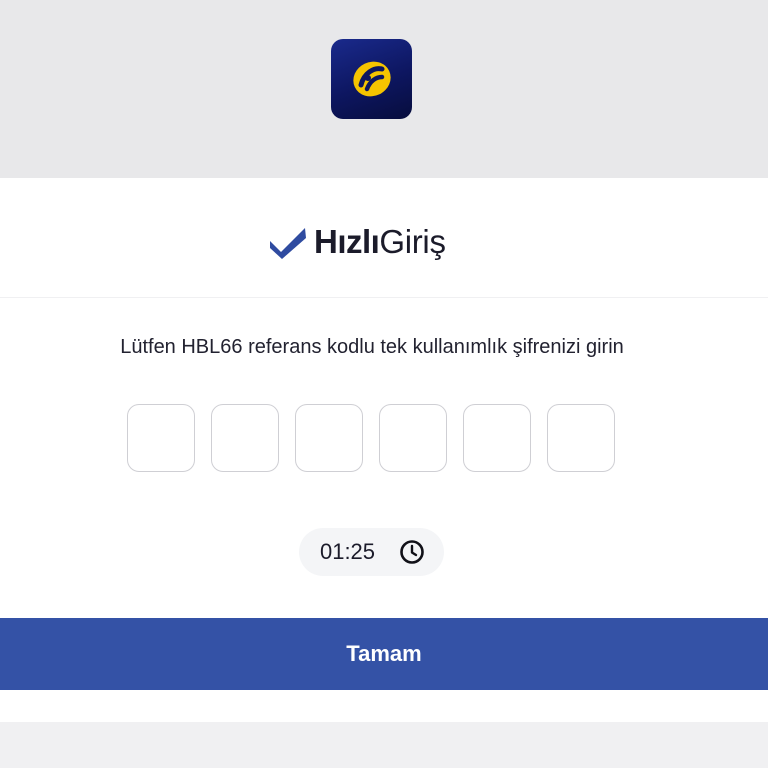 This screenshot has height=768, width=768. What do you see at coordinates (384, 654) in the screenshot?
I see `submit-button: Tamam` at bounding box center [384, 654].